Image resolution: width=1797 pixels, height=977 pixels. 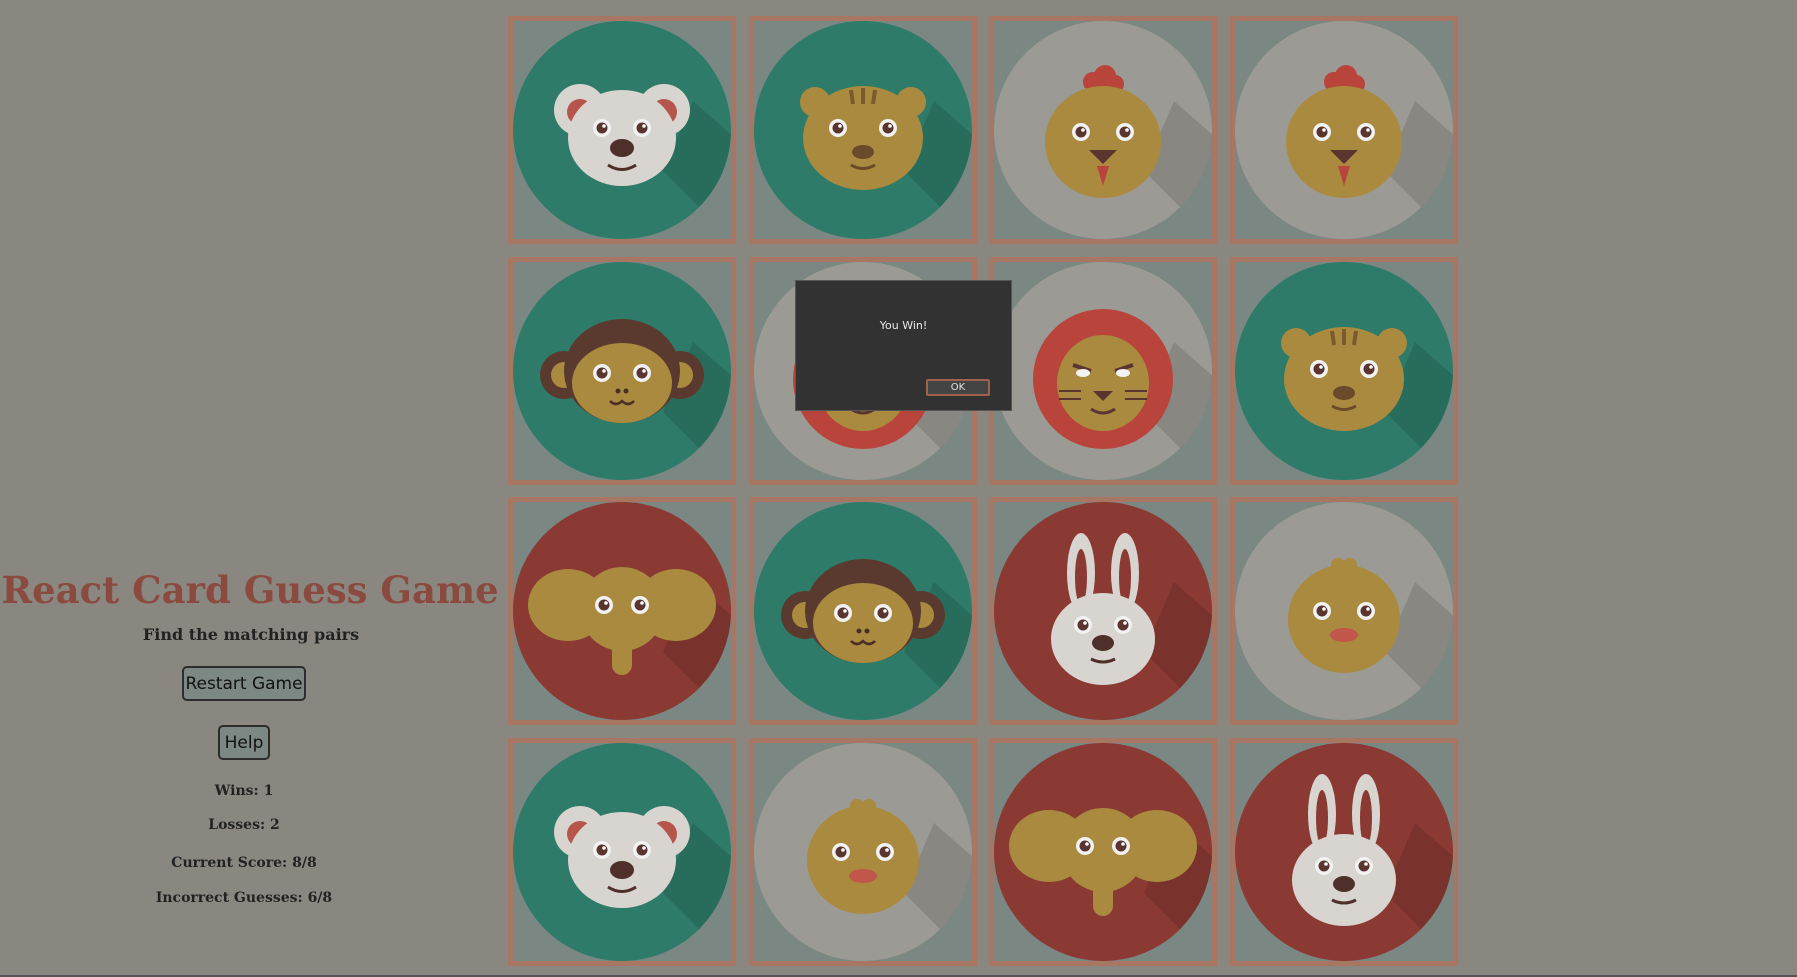 What do you see at coordinates (903, 325) in the screenshot?
I see `win-message: You Win!` at bounding box center [903, 325].